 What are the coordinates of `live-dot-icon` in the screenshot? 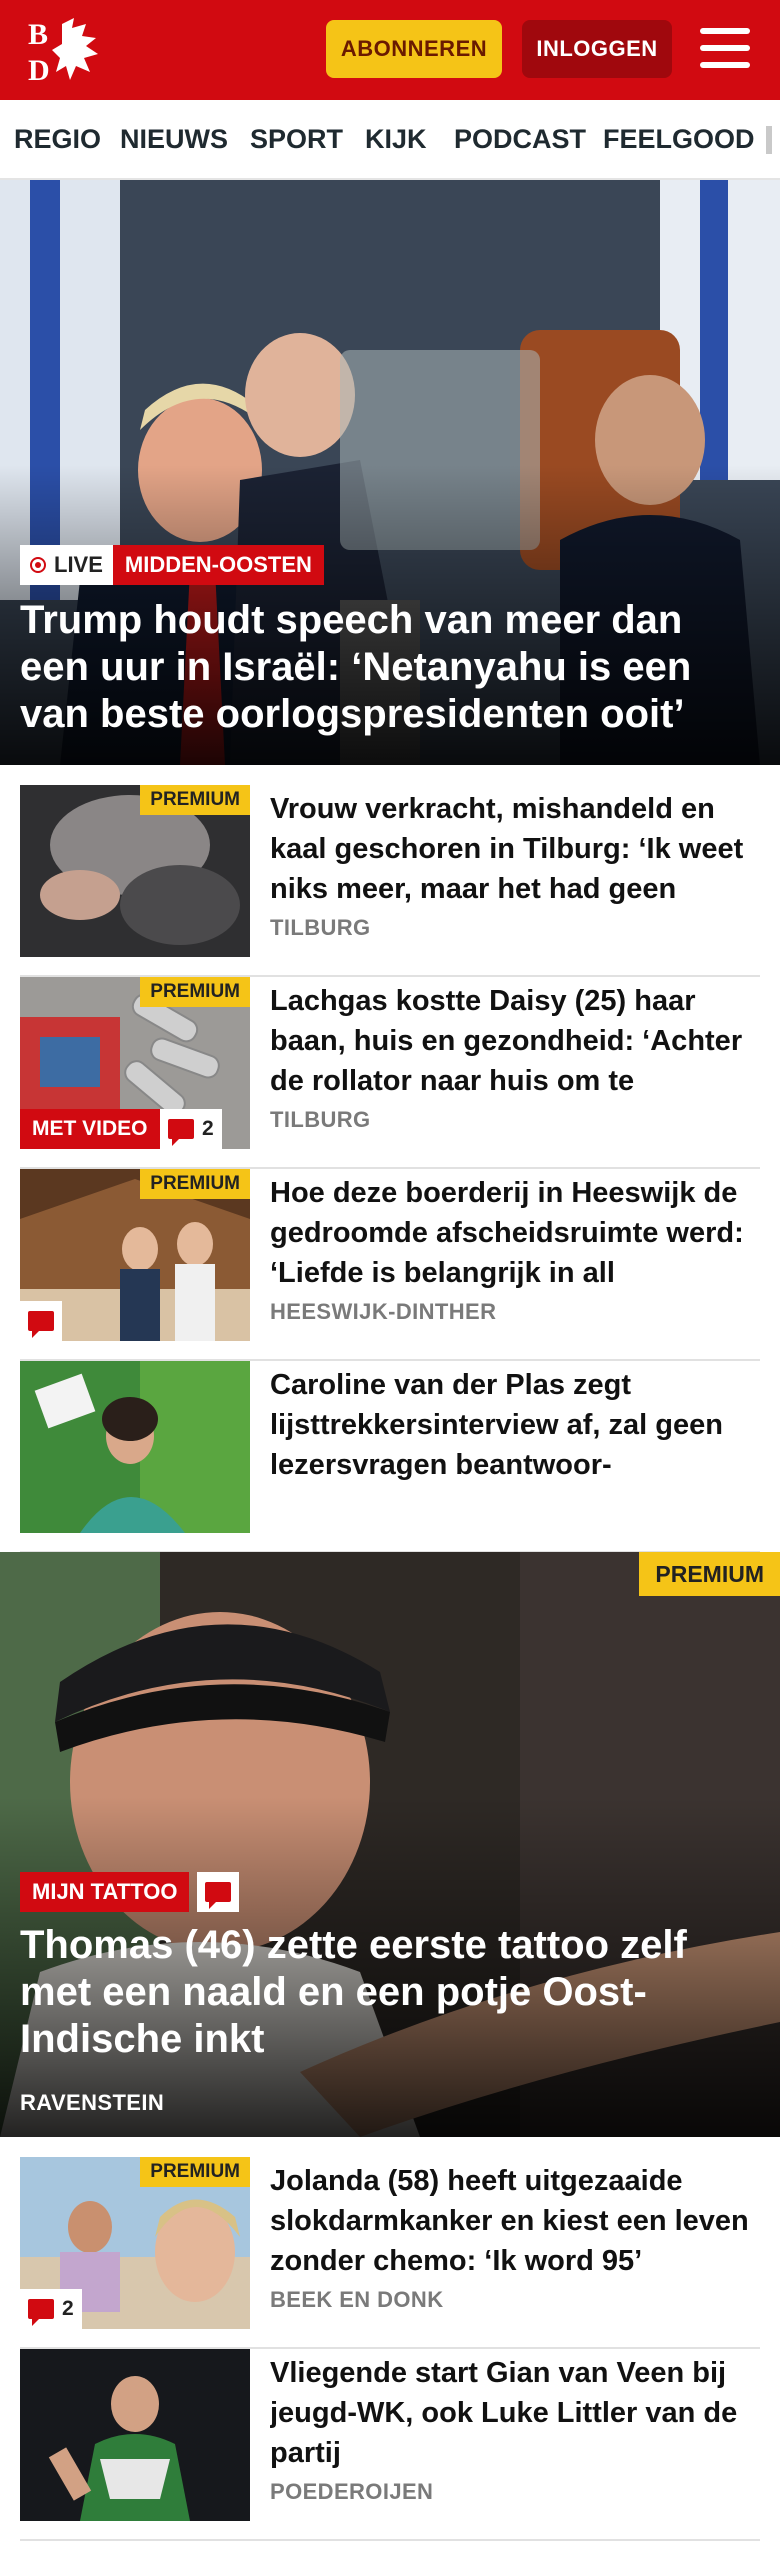 It's located at (38, 565).